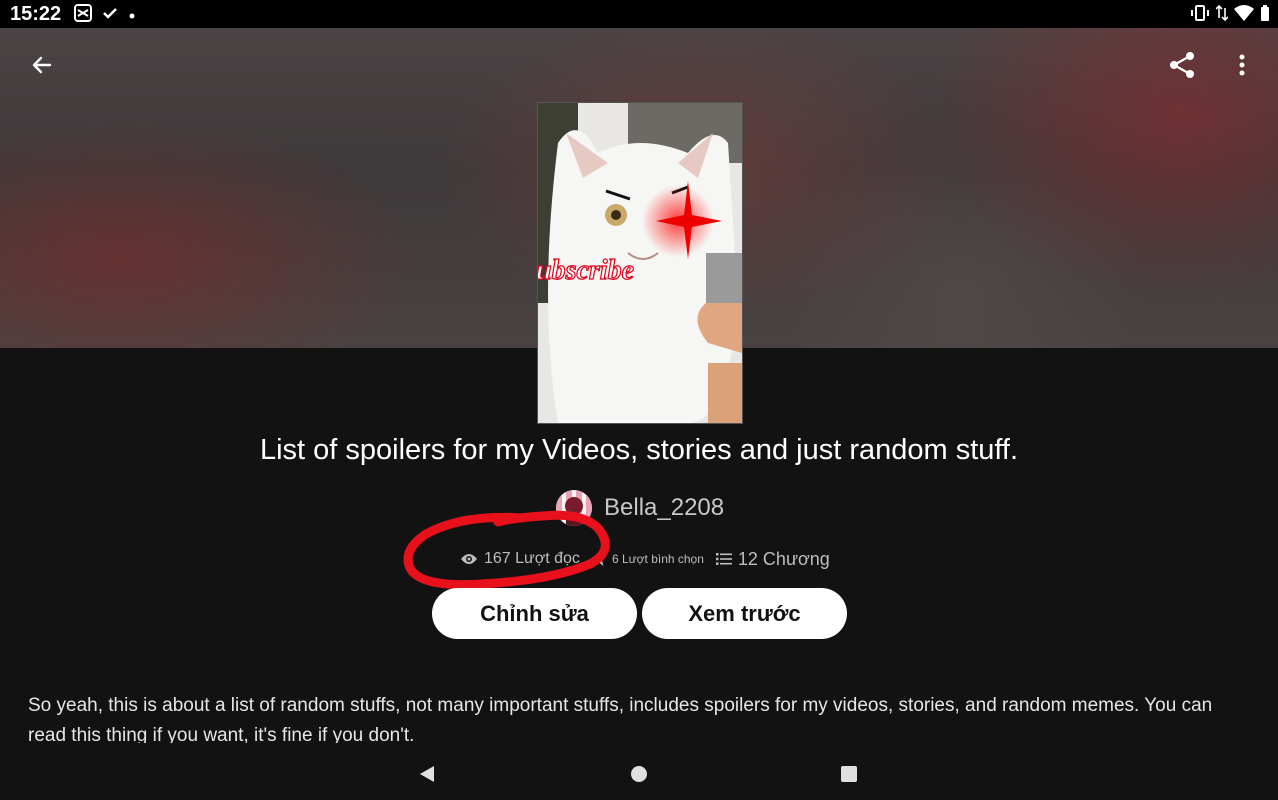 The height and width of the screenshot is (800, 1278). Describe the element at coordinates (1230, 15) in the screenshot. I see `status-right-icons` at that location.